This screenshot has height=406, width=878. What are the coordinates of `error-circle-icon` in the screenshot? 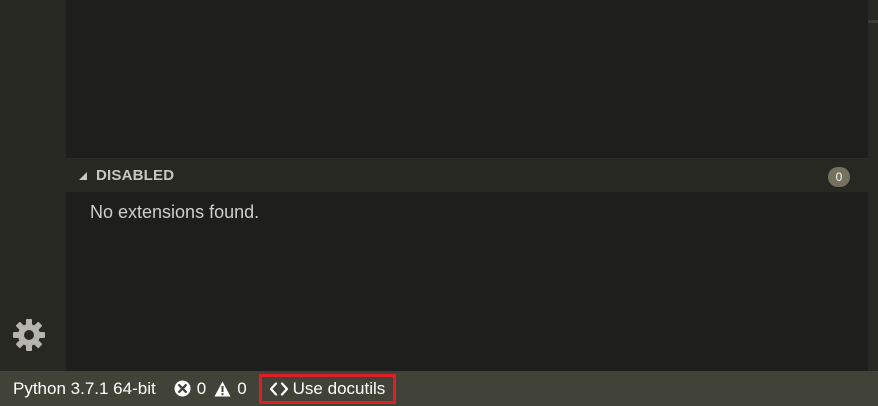 It's located at (182, 388).